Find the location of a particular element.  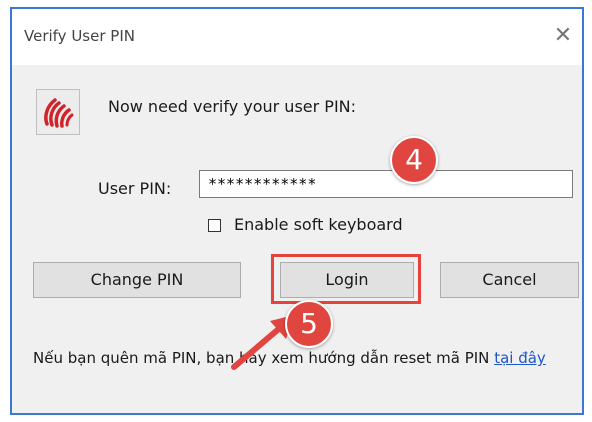

close-button: ✕ is located at coordinates (563, 36).